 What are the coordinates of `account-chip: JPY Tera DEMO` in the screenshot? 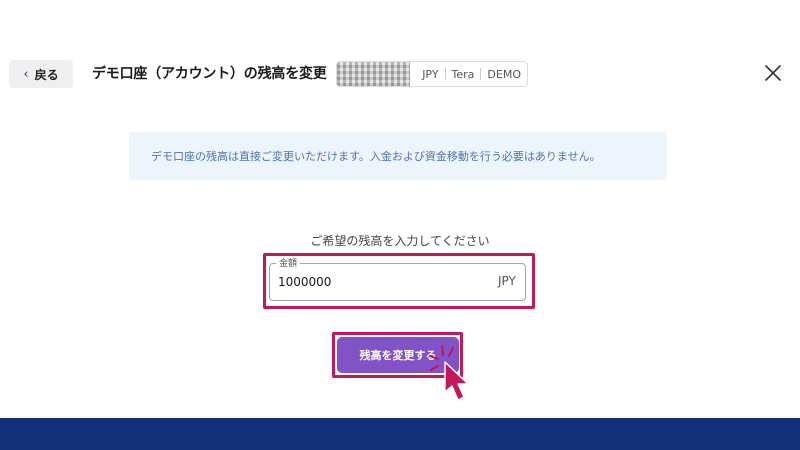 It's located at (432, 74).